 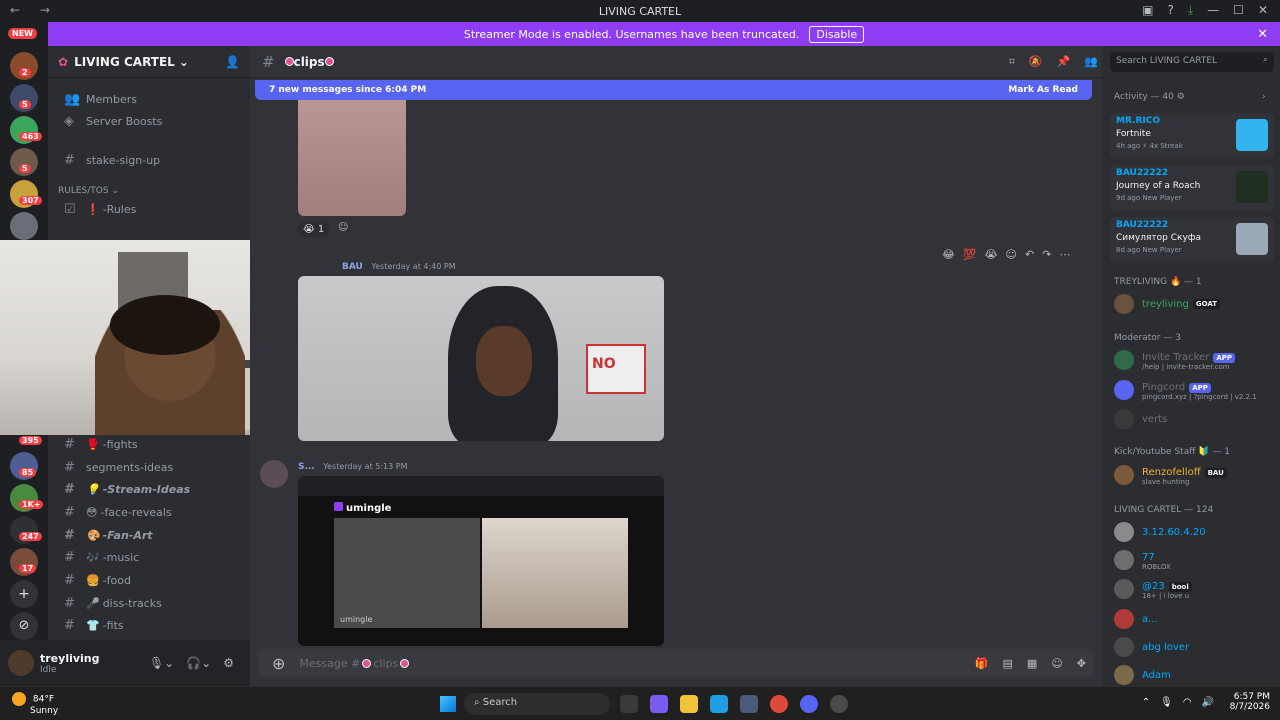 What do you see at coordinates (1194, 647) in the screenshot?
I see `member-item: abg lover` at bounding box center [1194, 647].